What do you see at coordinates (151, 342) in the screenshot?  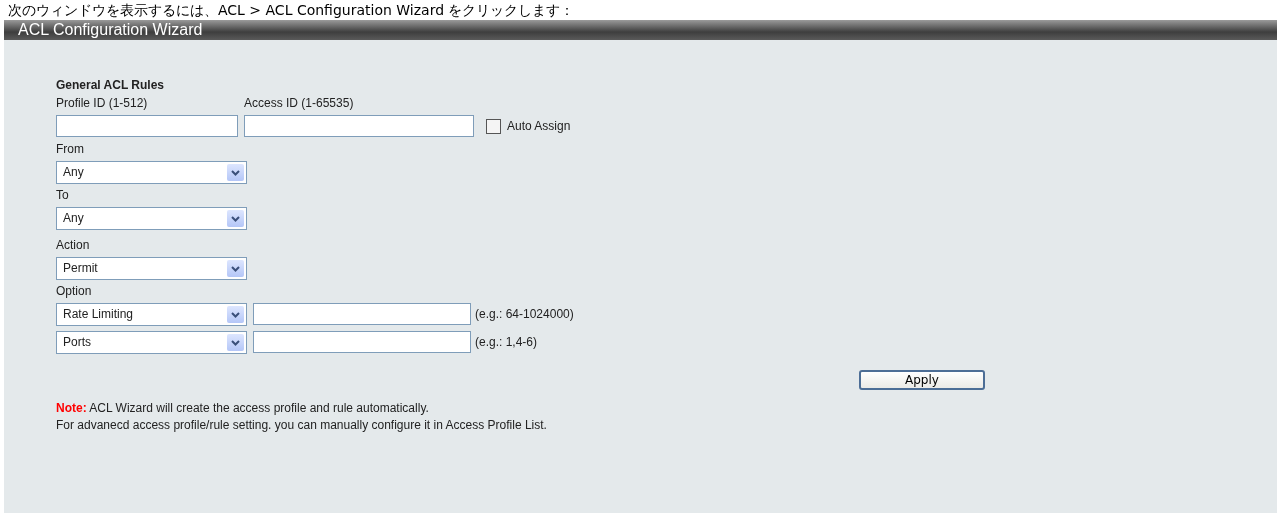 I see `dropdown: Ports` at bounding box center [151, 342].